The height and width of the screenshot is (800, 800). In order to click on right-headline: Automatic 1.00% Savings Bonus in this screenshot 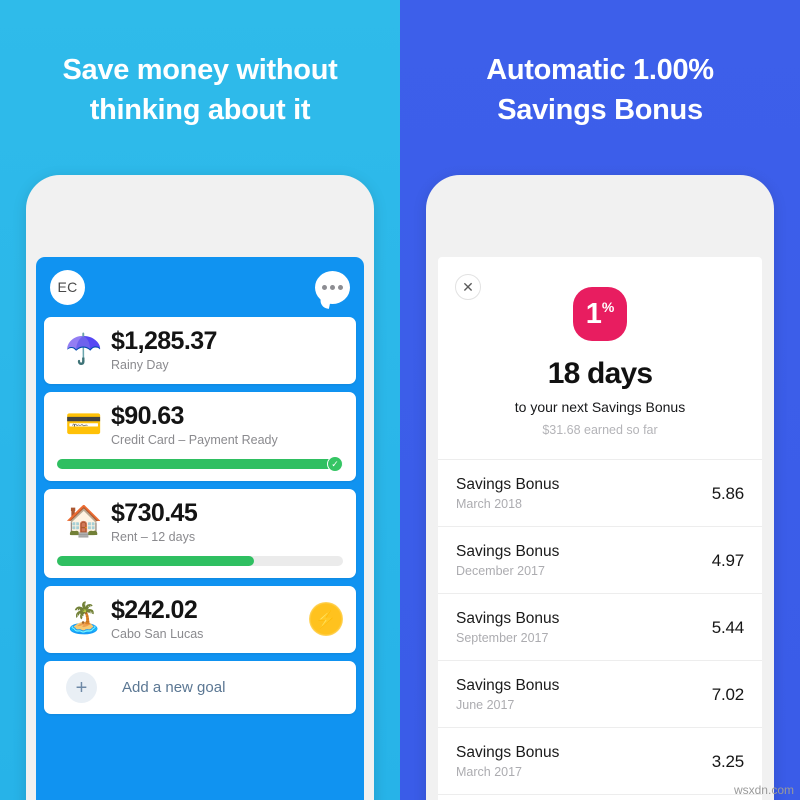, I will do `click(600, 90)`.